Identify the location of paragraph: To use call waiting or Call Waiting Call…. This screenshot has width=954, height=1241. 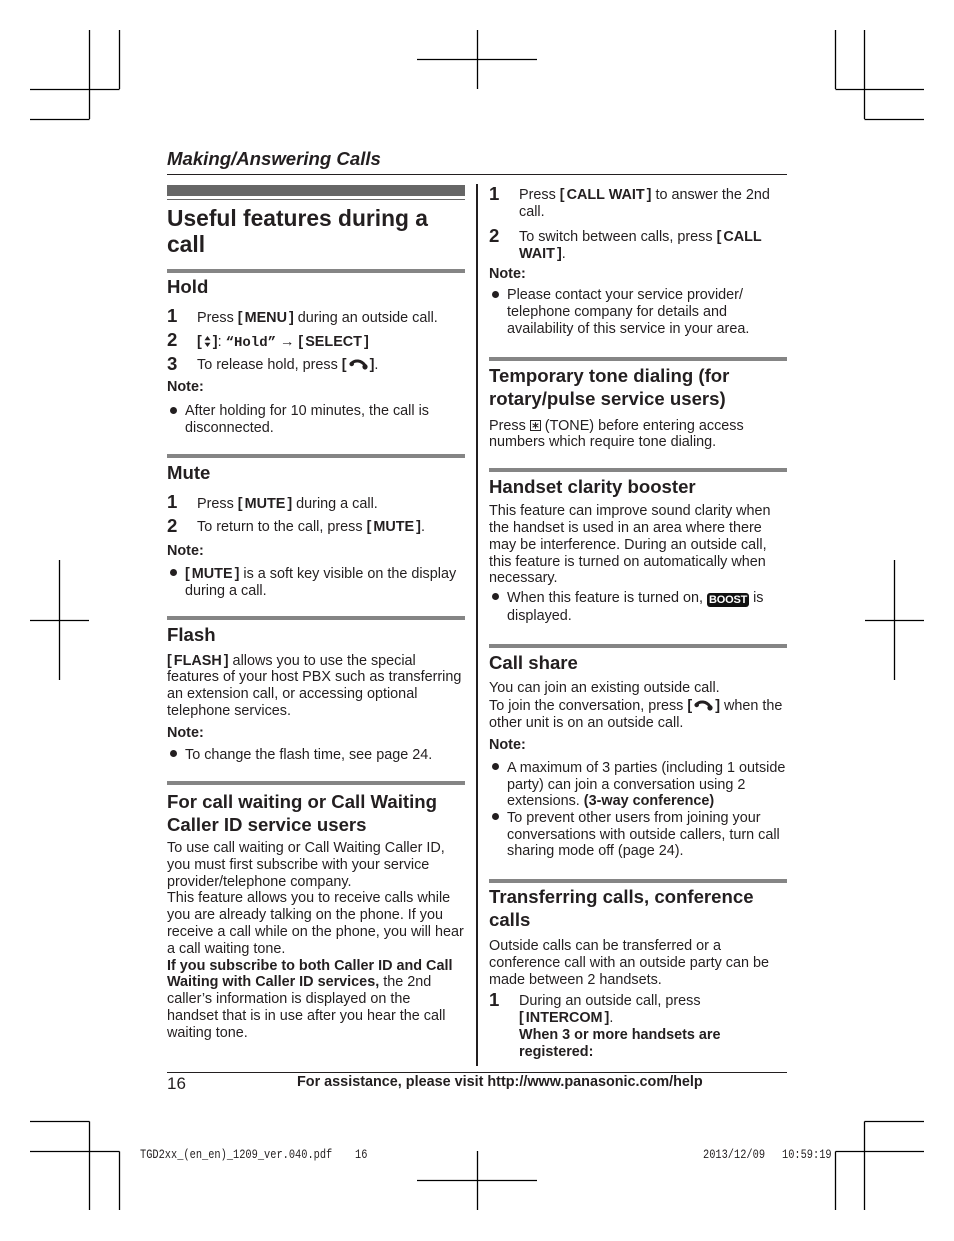
(306, 865).